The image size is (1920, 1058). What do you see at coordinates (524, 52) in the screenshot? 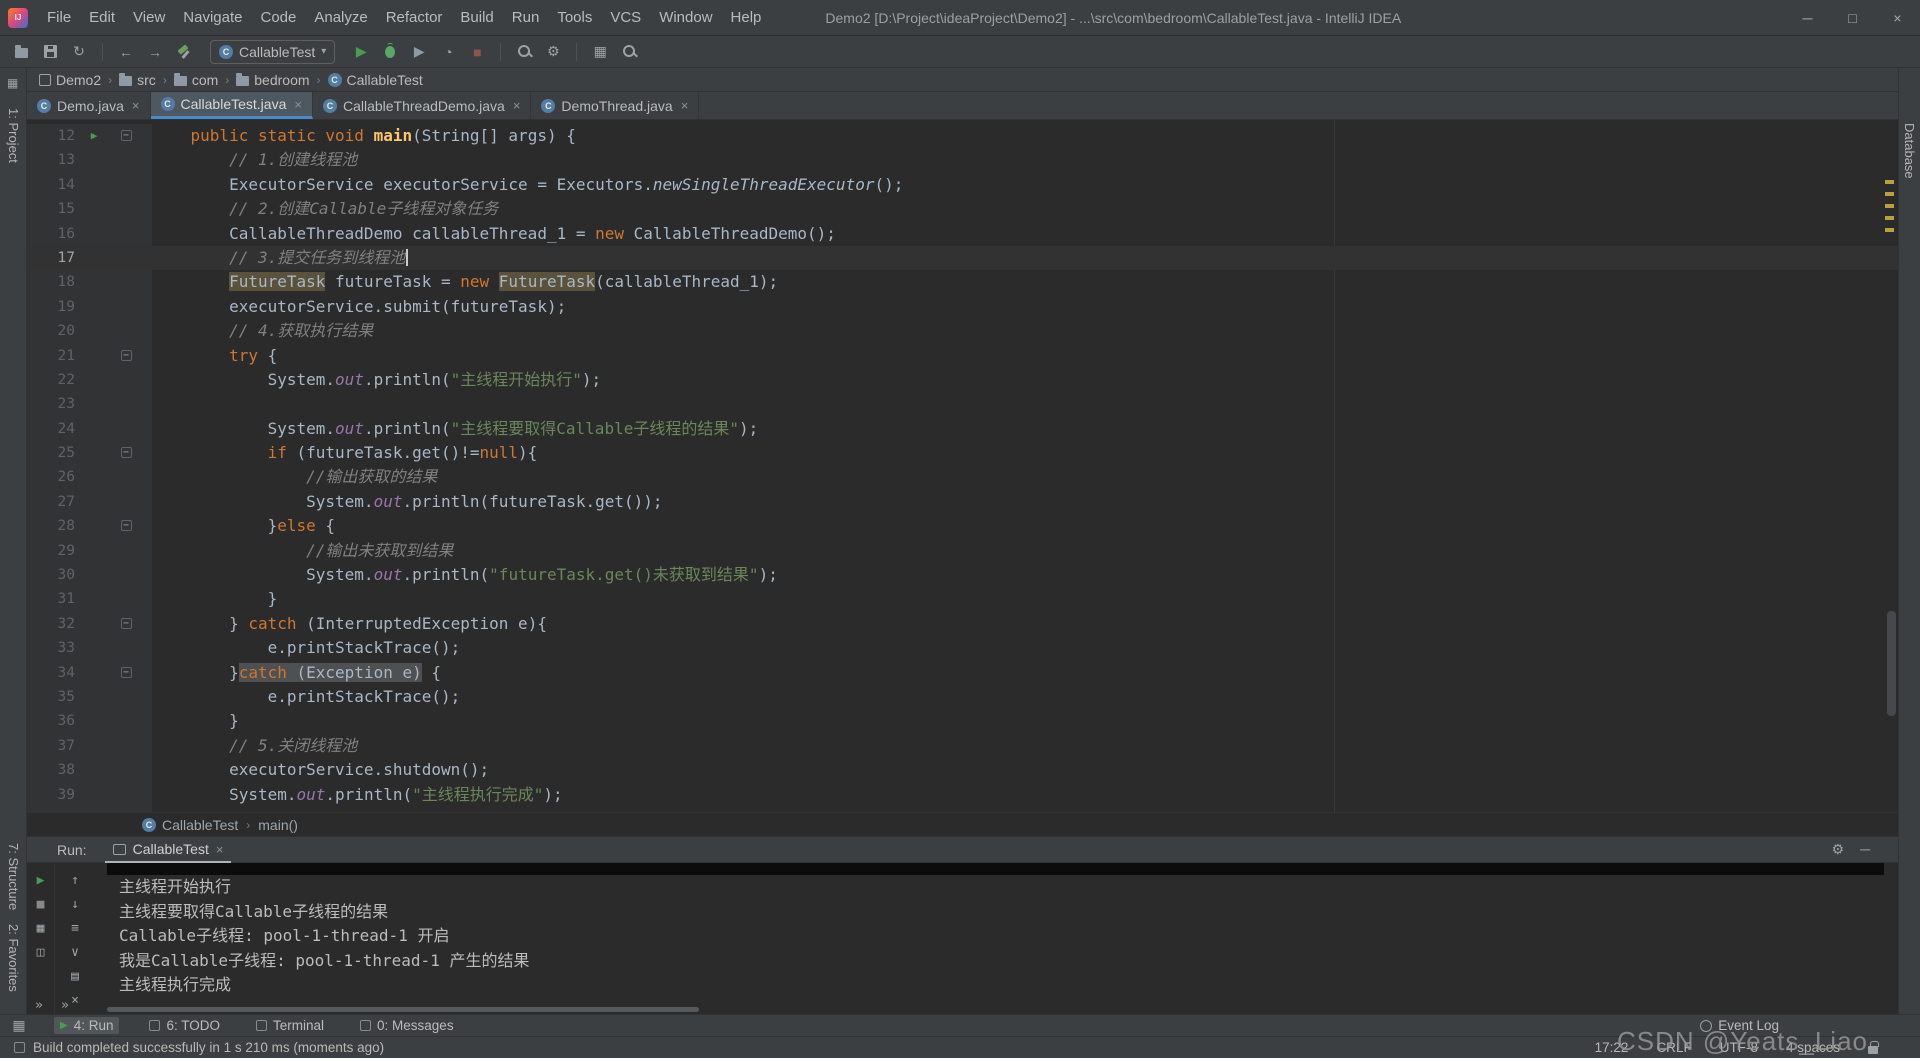
I see `search-icon` at bounding box center [524, 52].